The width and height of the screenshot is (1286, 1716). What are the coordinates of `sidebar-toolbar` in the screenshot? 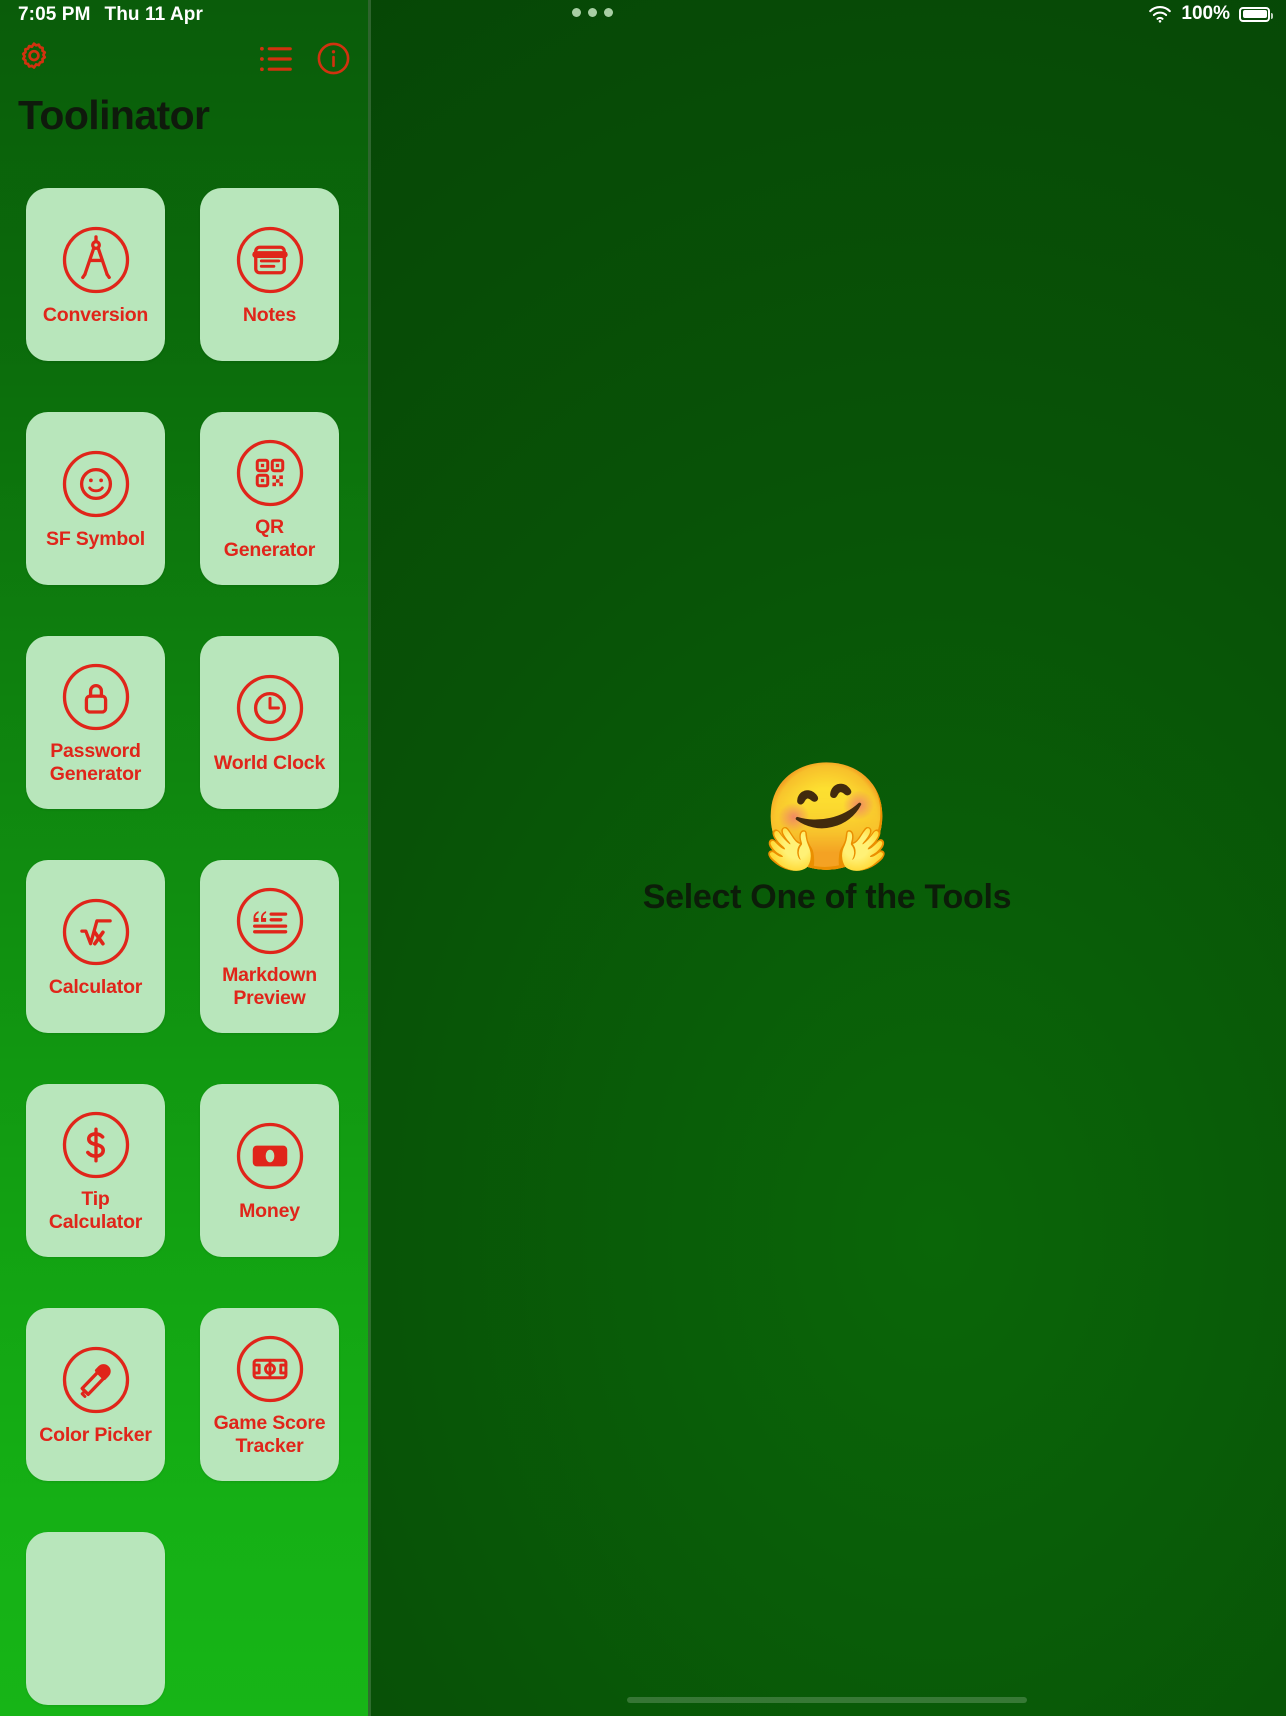 It's located at (184, 58).